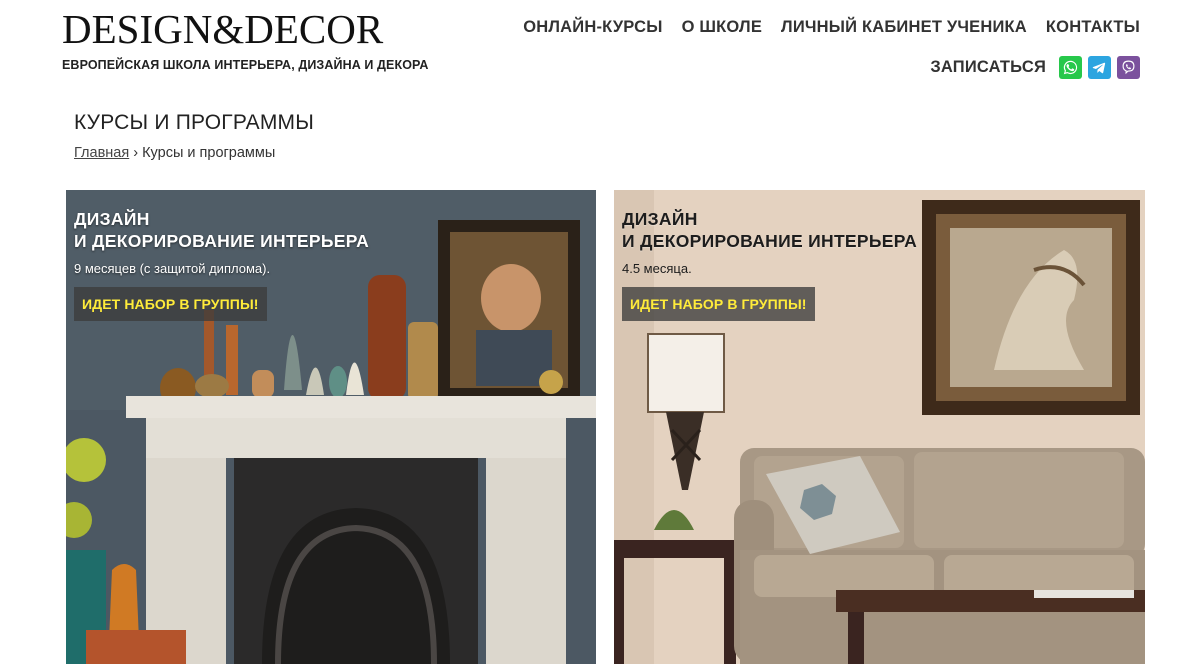  I want to click on breadcrumb: Главная › Курсы и программы, so click(174, 153).